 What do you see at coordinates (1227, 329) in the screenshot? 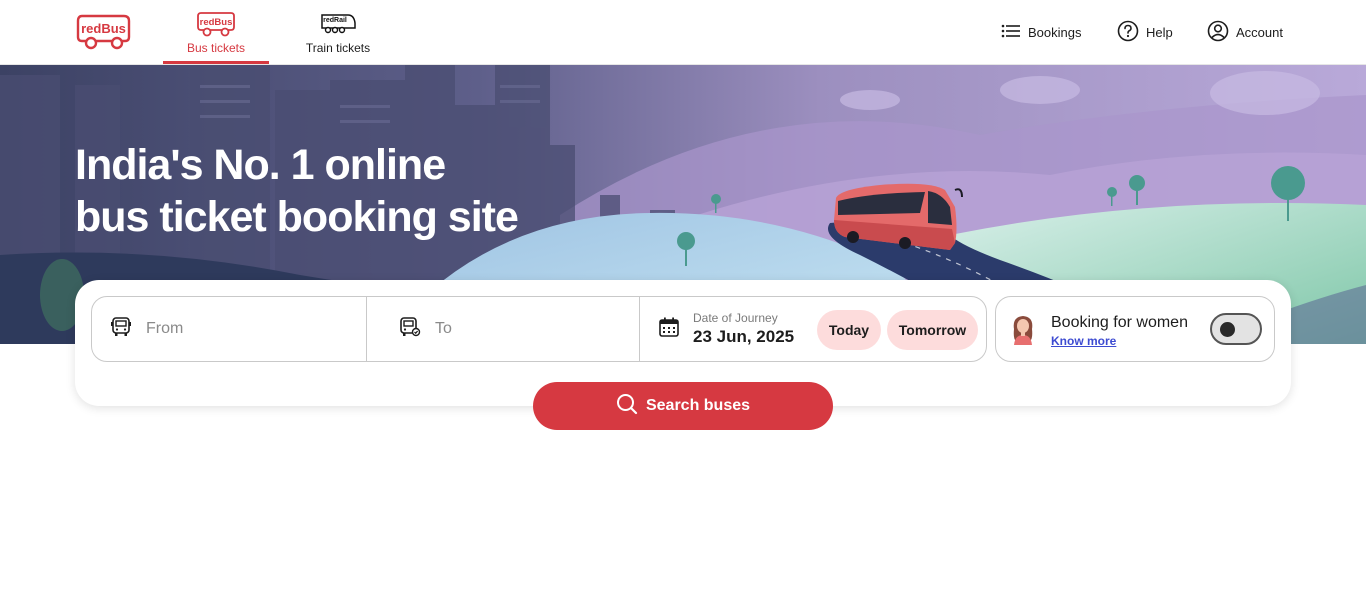
I see `toggle-knob` at bounding box center [1227, 329].